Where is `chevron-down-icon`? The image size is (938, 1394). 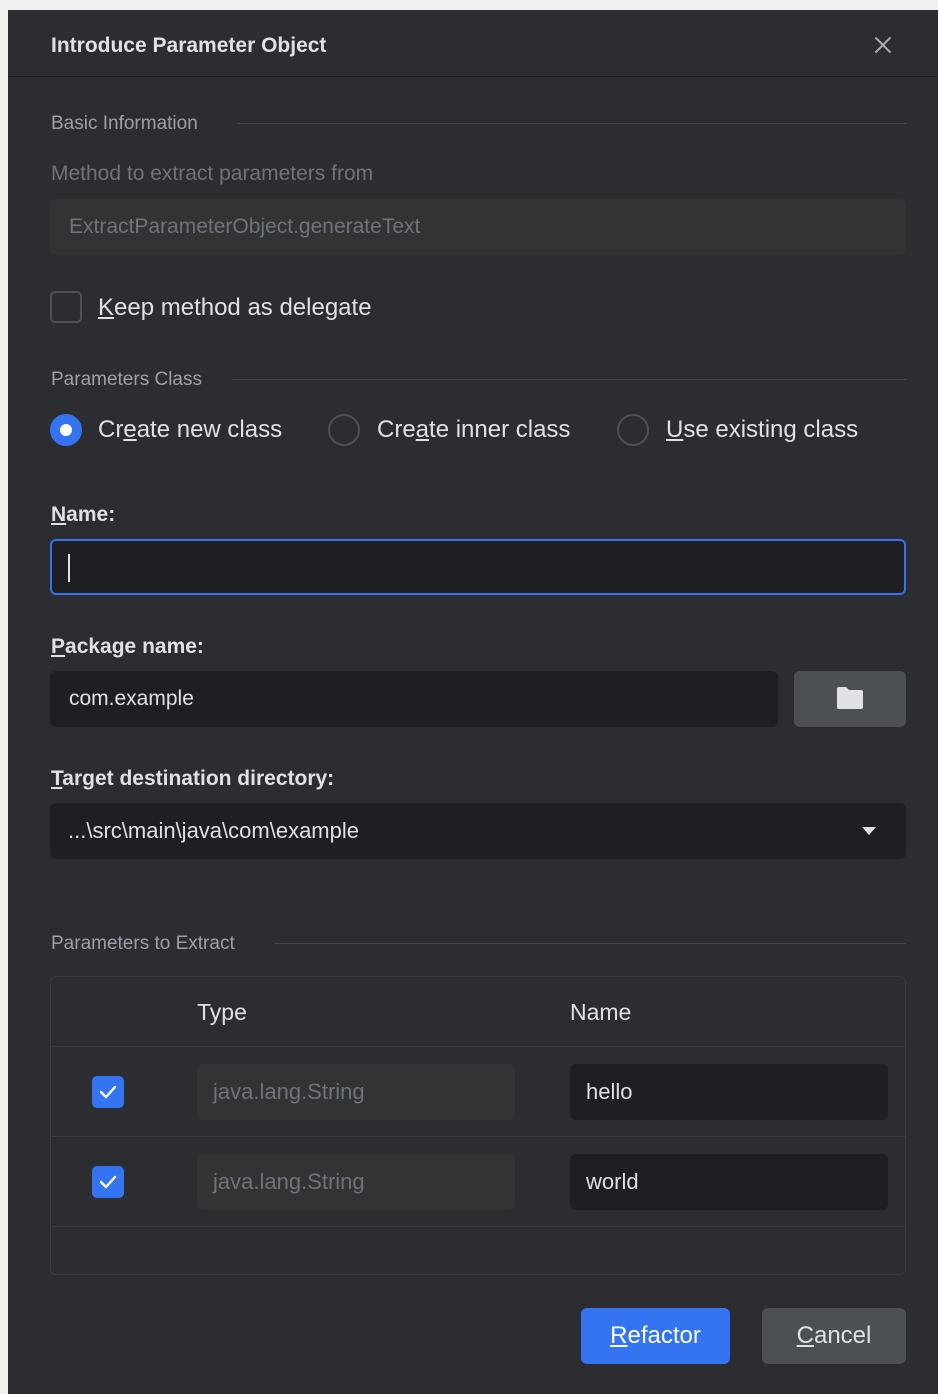
chevron-down-icon is located at coordinates (869, 831).